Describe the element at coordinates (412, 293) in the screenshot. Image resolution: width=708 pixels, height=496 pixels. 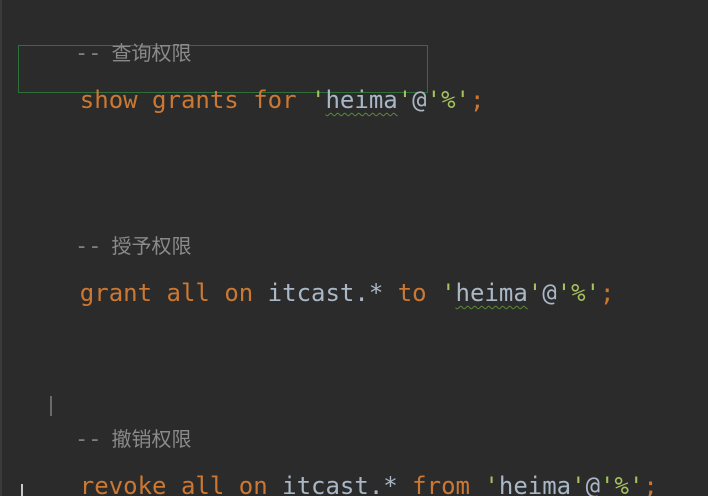
I see `keyword-to: to` at that location.